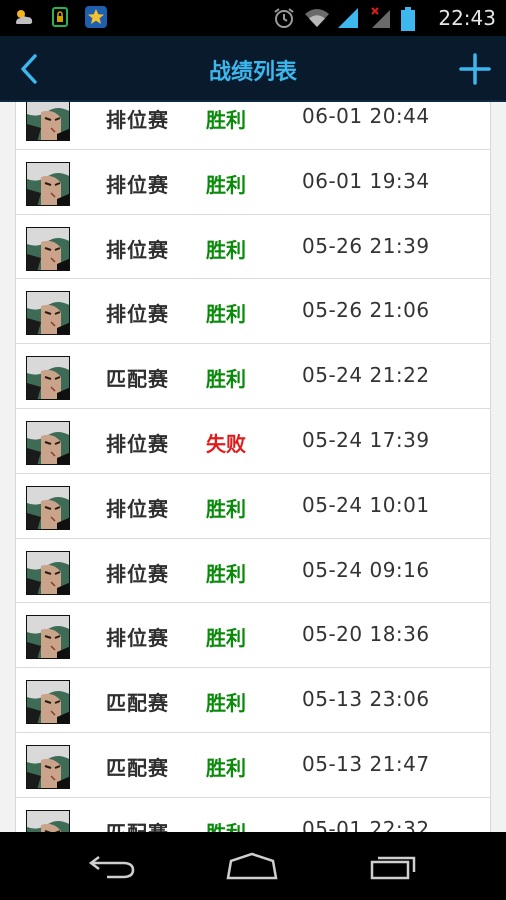 This screenshot has width=506, height=900. I want to click on record-row: 排位赛 胜利 05-26 21:06, so click(253, 312).